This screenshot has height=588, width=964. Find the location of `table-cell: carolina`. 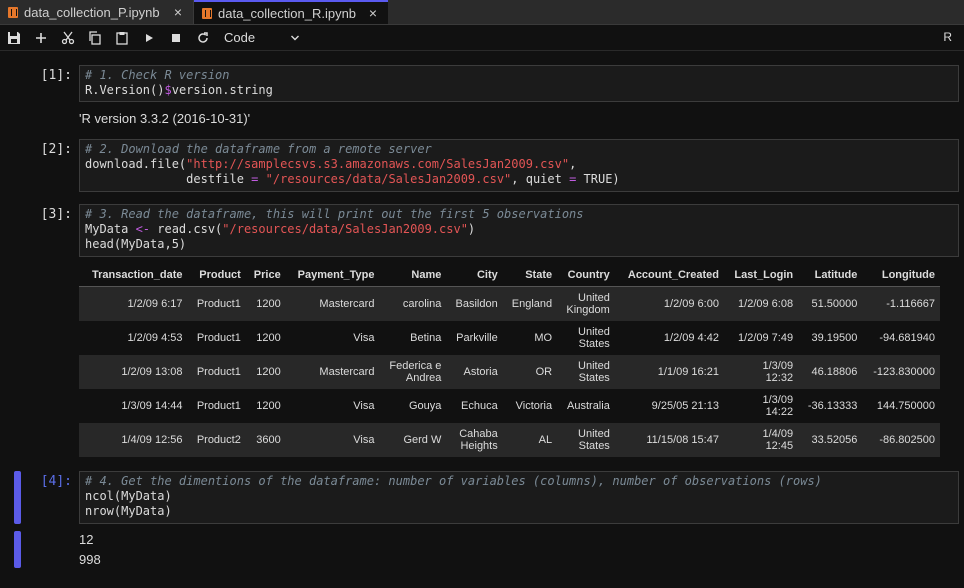

table-cell: carolina is located at coordinates (413, 303).